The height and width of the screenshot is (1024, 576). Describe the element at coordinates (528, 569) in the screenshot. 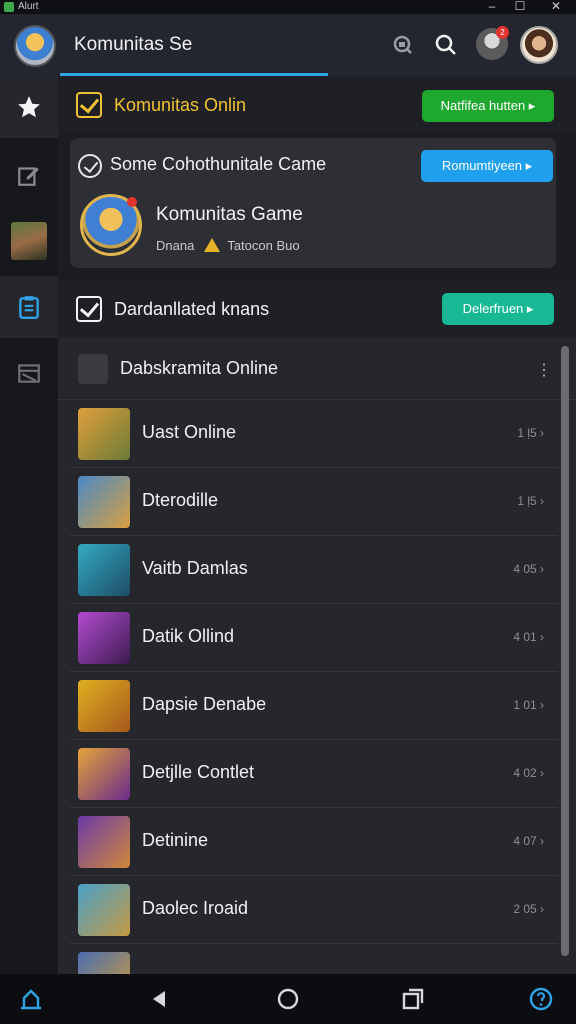

I see `list-item-meta: 4 05 ›` at that location.